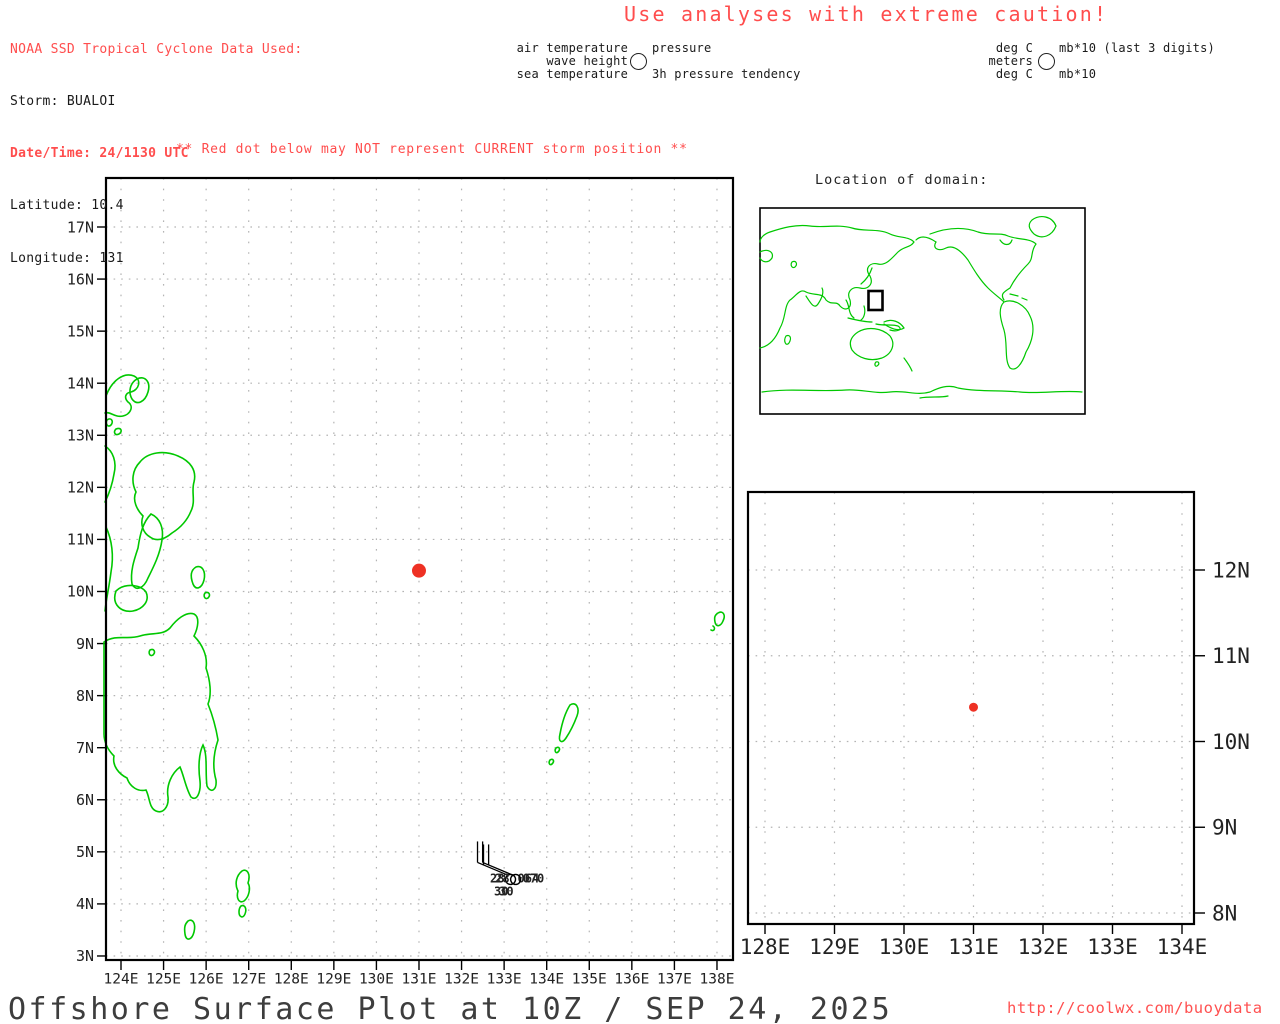 The height and width of the screenshot is (1024, 1280). Describe the element at coordinates (156, 49) in the screenshot. I see `info-source-line: NOAA SSD Tropical Cyclone Data Used:` at that location.